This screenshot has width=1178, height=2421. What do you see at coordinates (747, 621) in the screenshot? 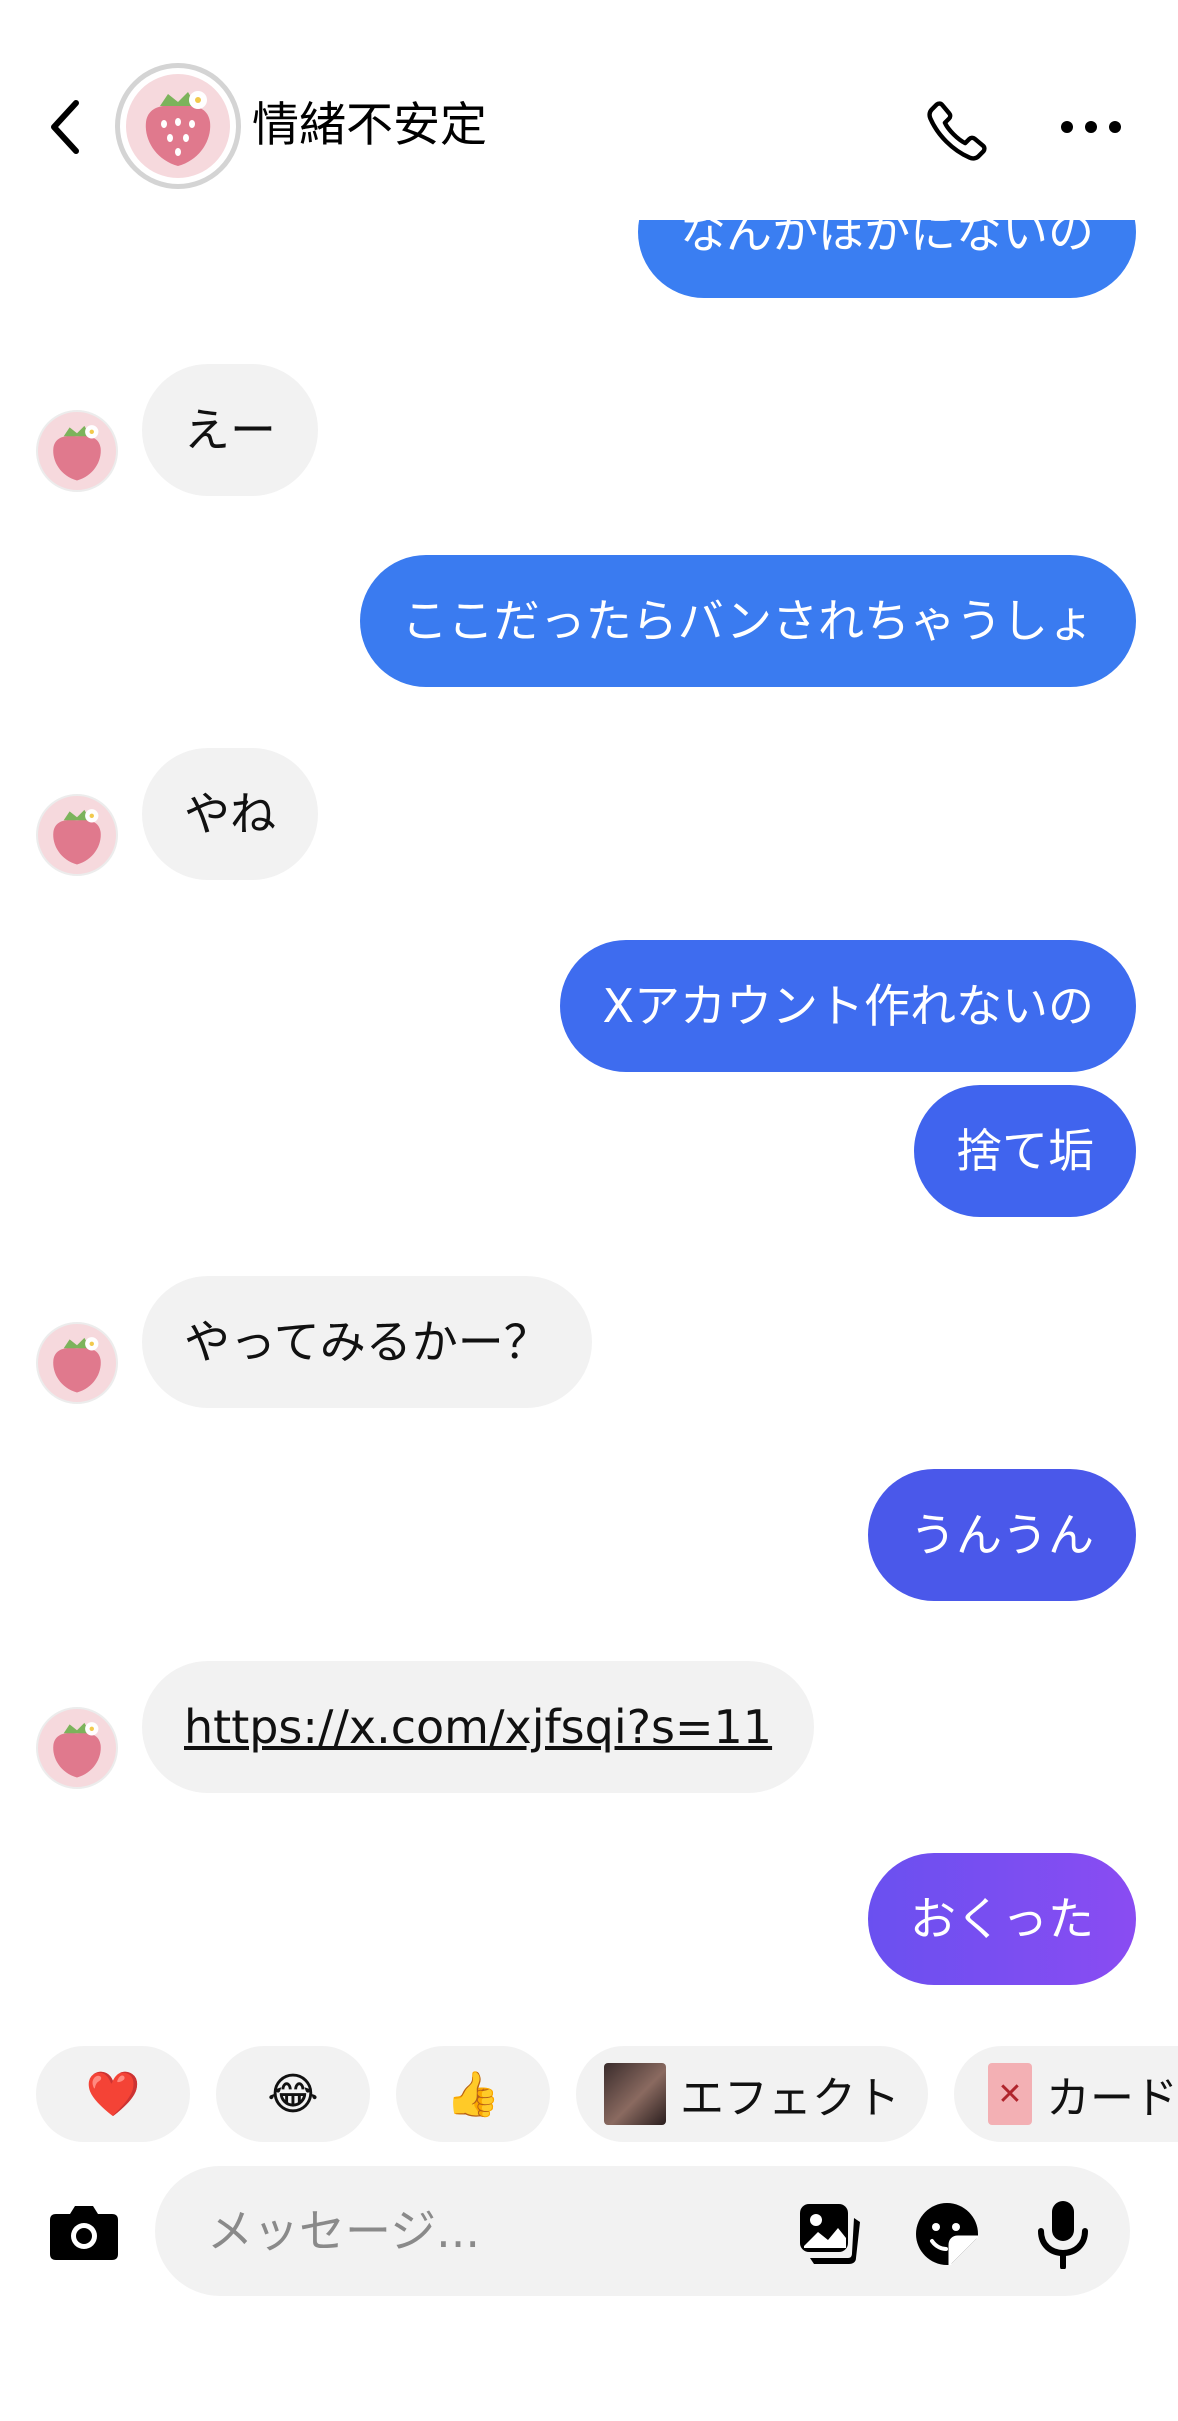
I see `outgoing-message: ここだったらバンされちゃうしょ` at bounding box center [747, 621].